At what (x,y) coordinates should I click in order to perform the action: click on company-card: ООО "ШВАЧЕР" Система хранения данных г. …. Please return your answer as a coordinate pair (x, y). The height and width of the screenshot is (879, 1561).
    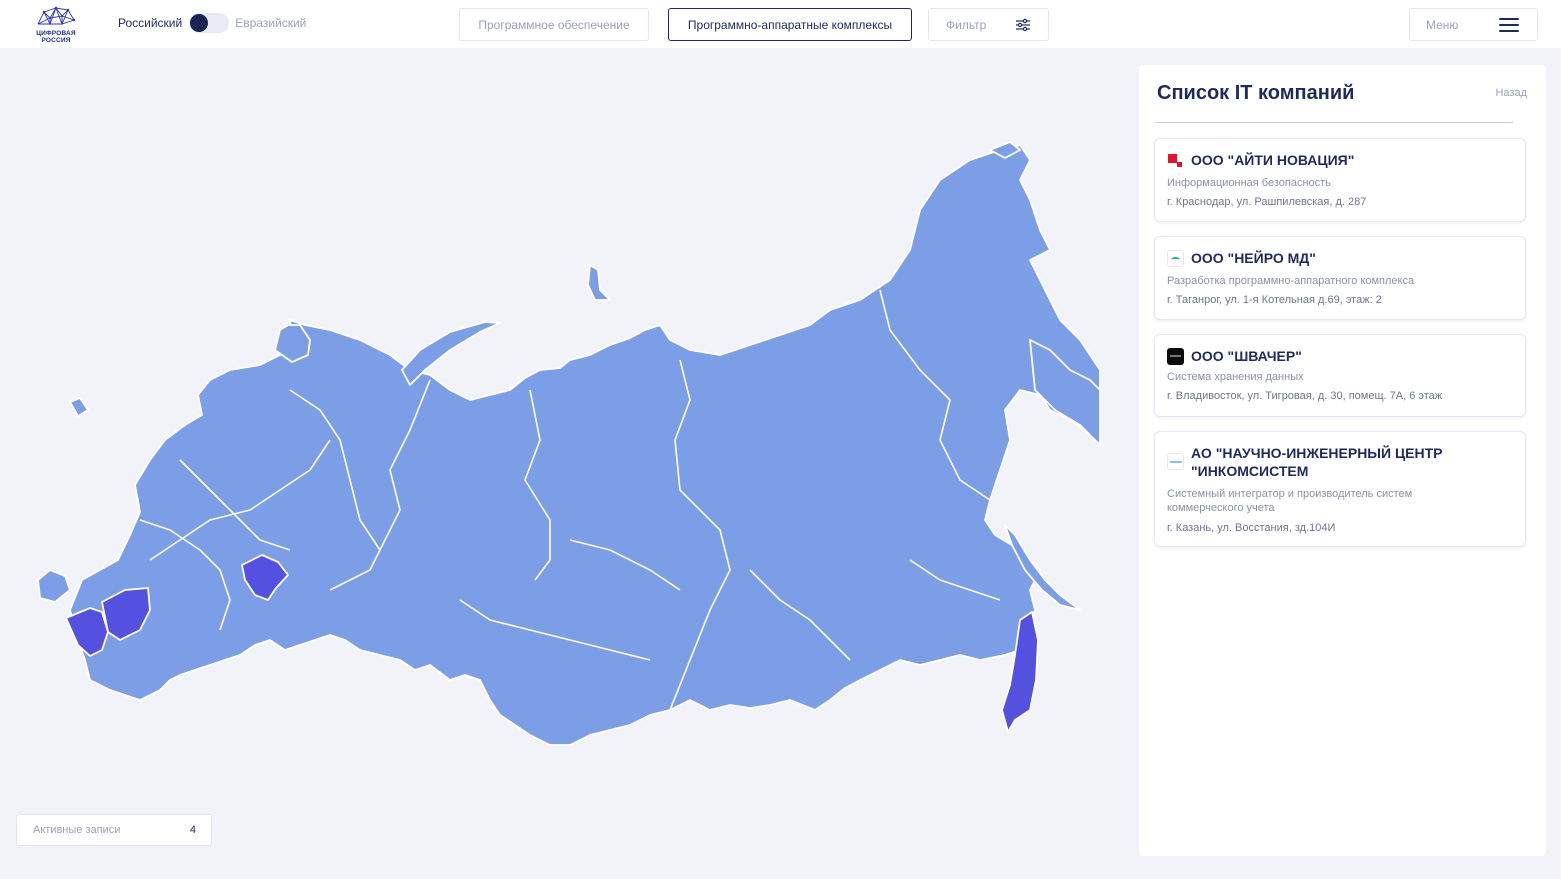
    Looking at the image, I should click on (1340, 375).